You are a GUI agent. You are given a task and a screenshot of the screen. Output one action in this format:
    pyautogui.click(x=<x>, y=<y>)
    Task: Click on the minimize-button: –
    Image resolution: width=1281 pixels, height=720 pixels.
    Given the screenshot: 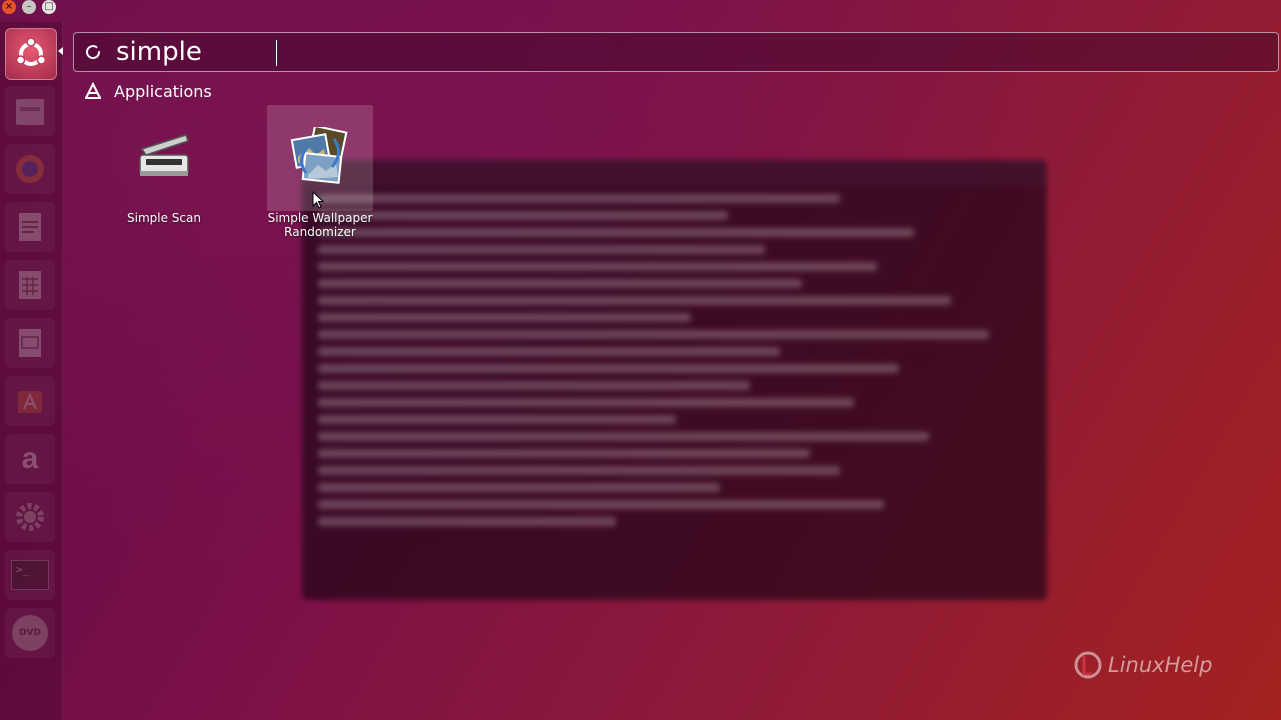 What is the action you would take?
    pyautogui.click(x=29, y=7)
    